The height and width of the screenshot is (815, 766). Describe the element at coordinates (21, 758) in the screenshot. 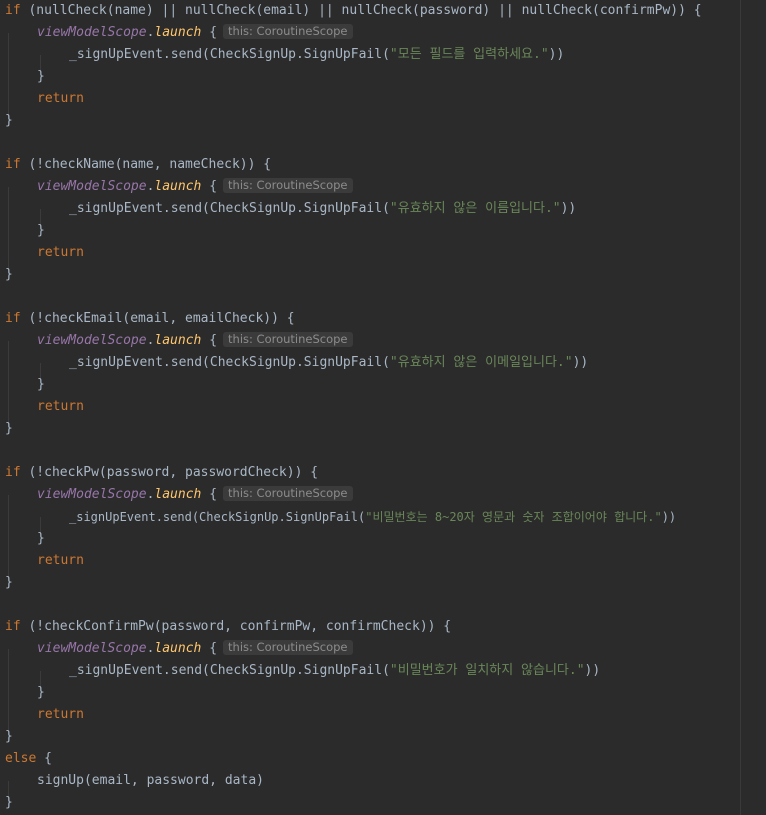

I see `else-keyword: else` at that location.